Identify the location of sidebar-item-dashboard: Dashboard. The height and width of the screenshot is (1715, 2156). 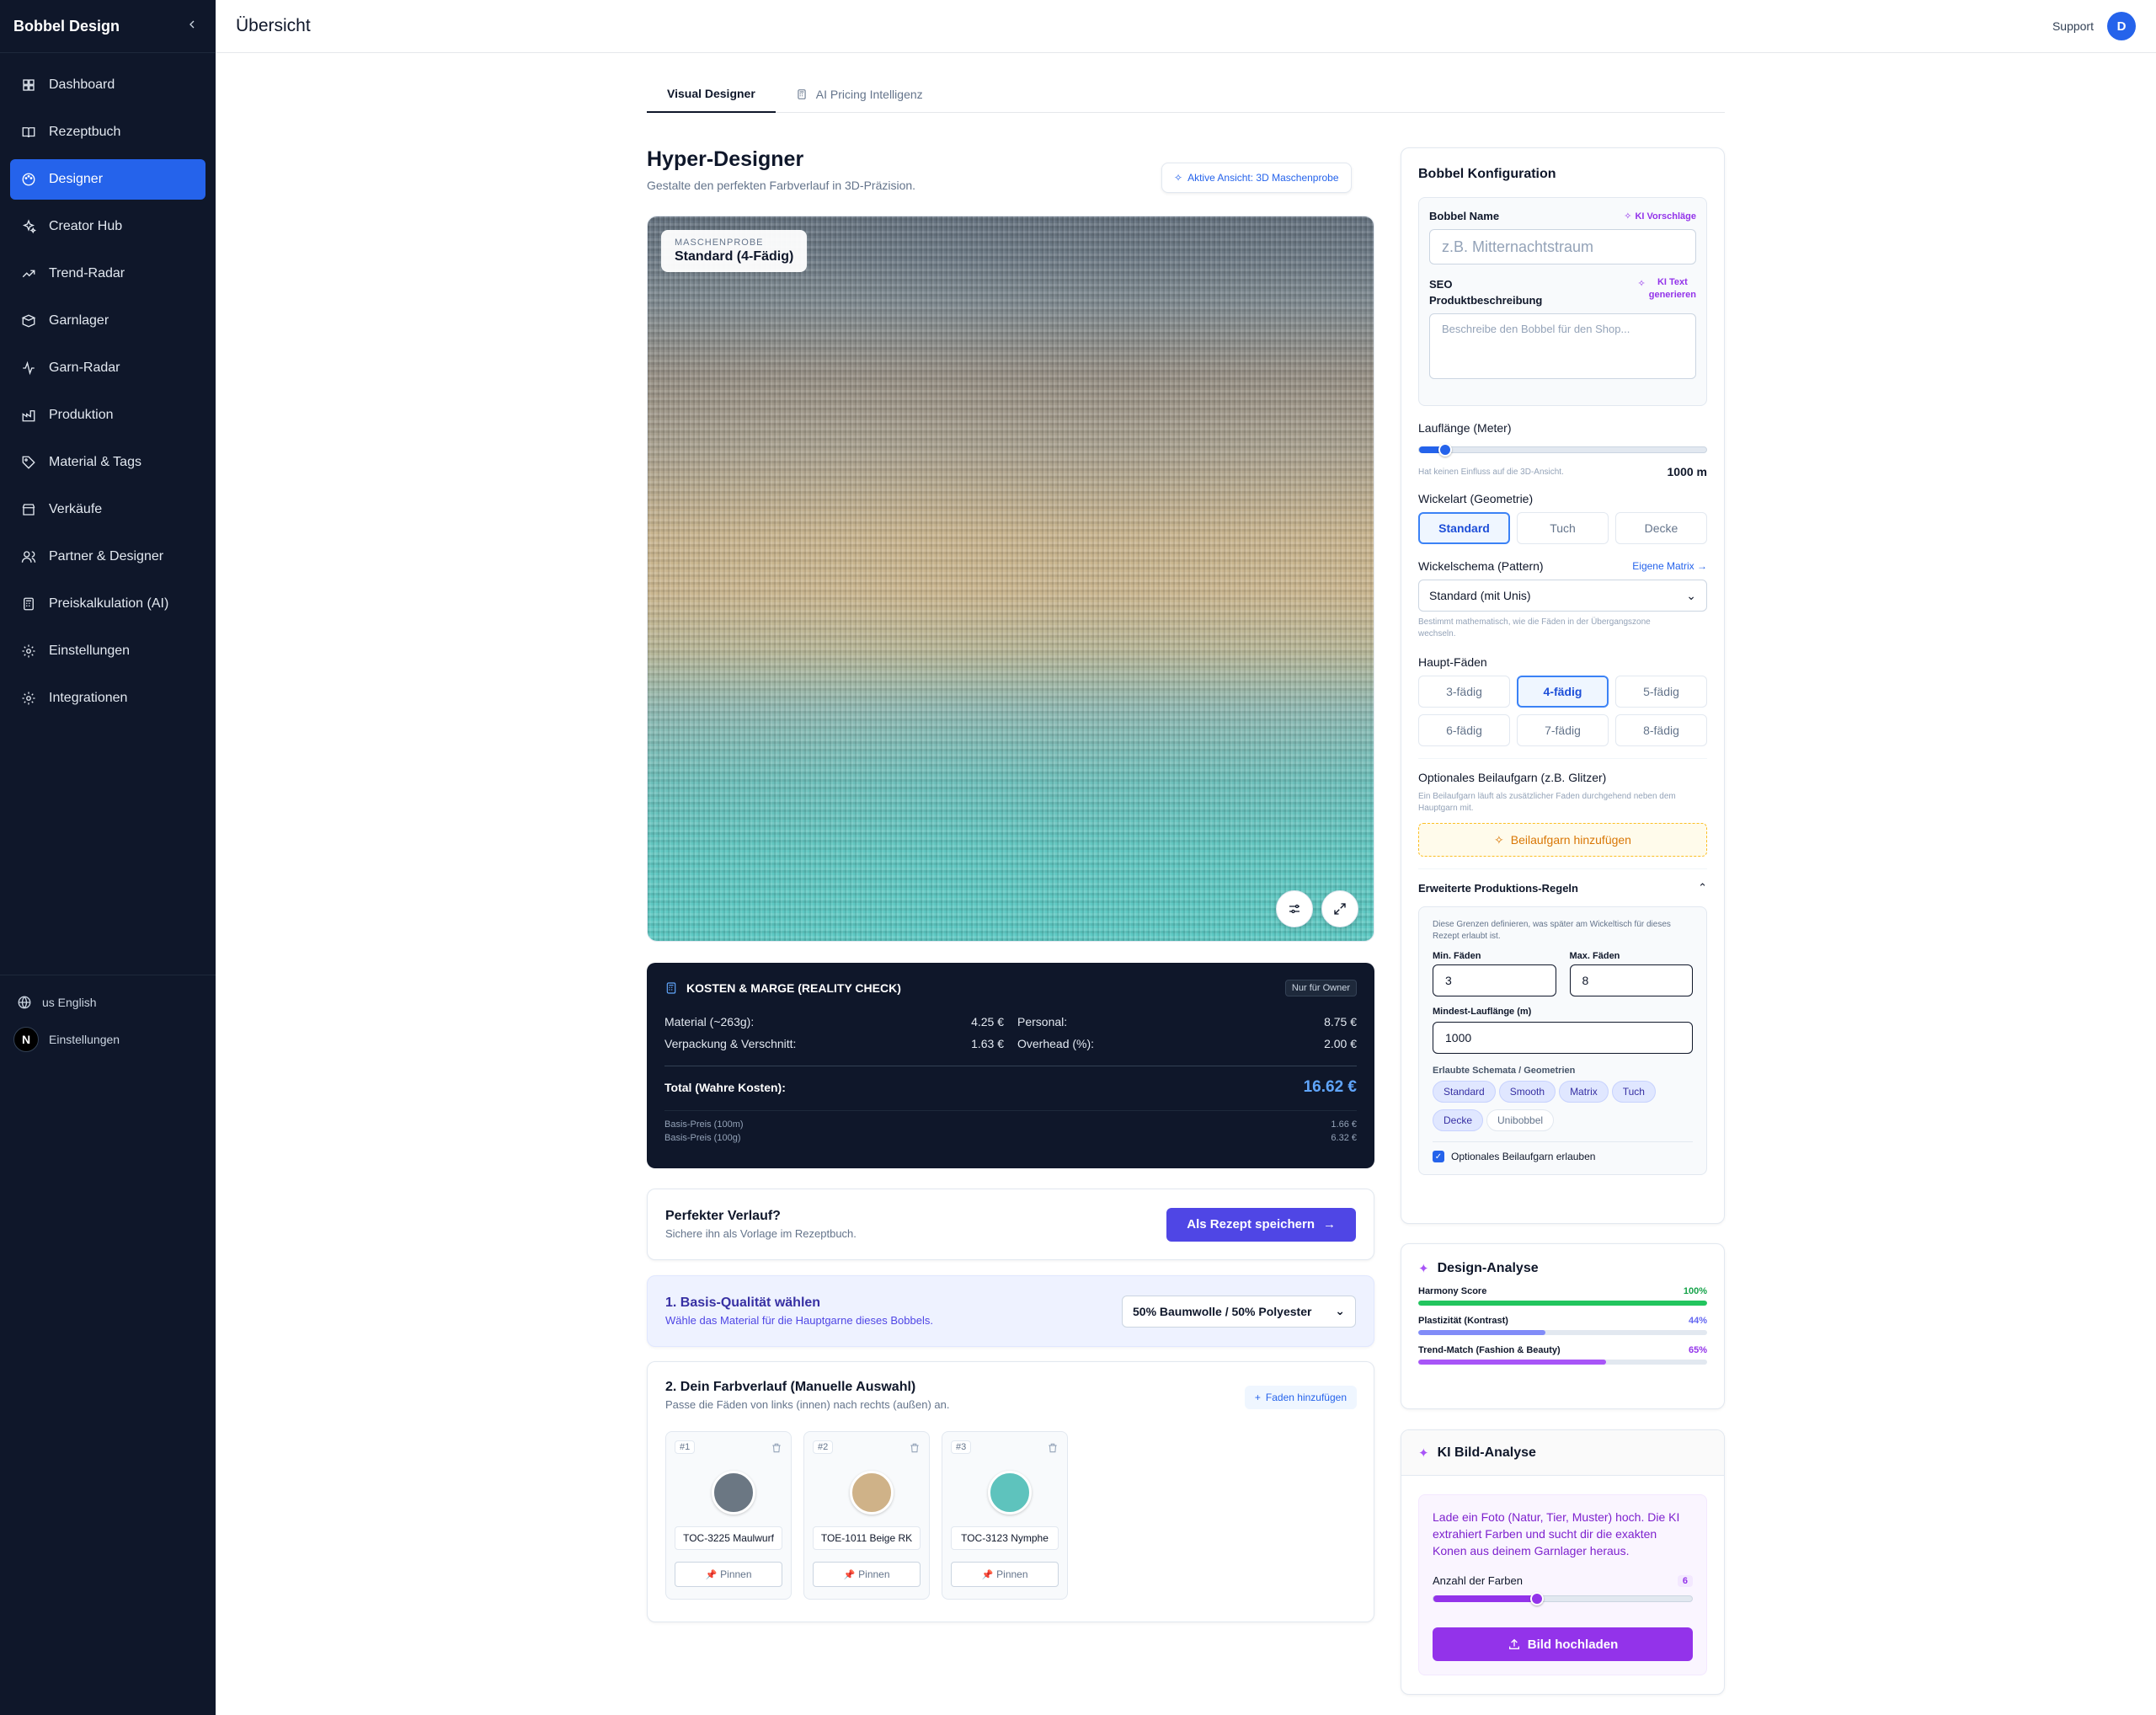
(107, 85).